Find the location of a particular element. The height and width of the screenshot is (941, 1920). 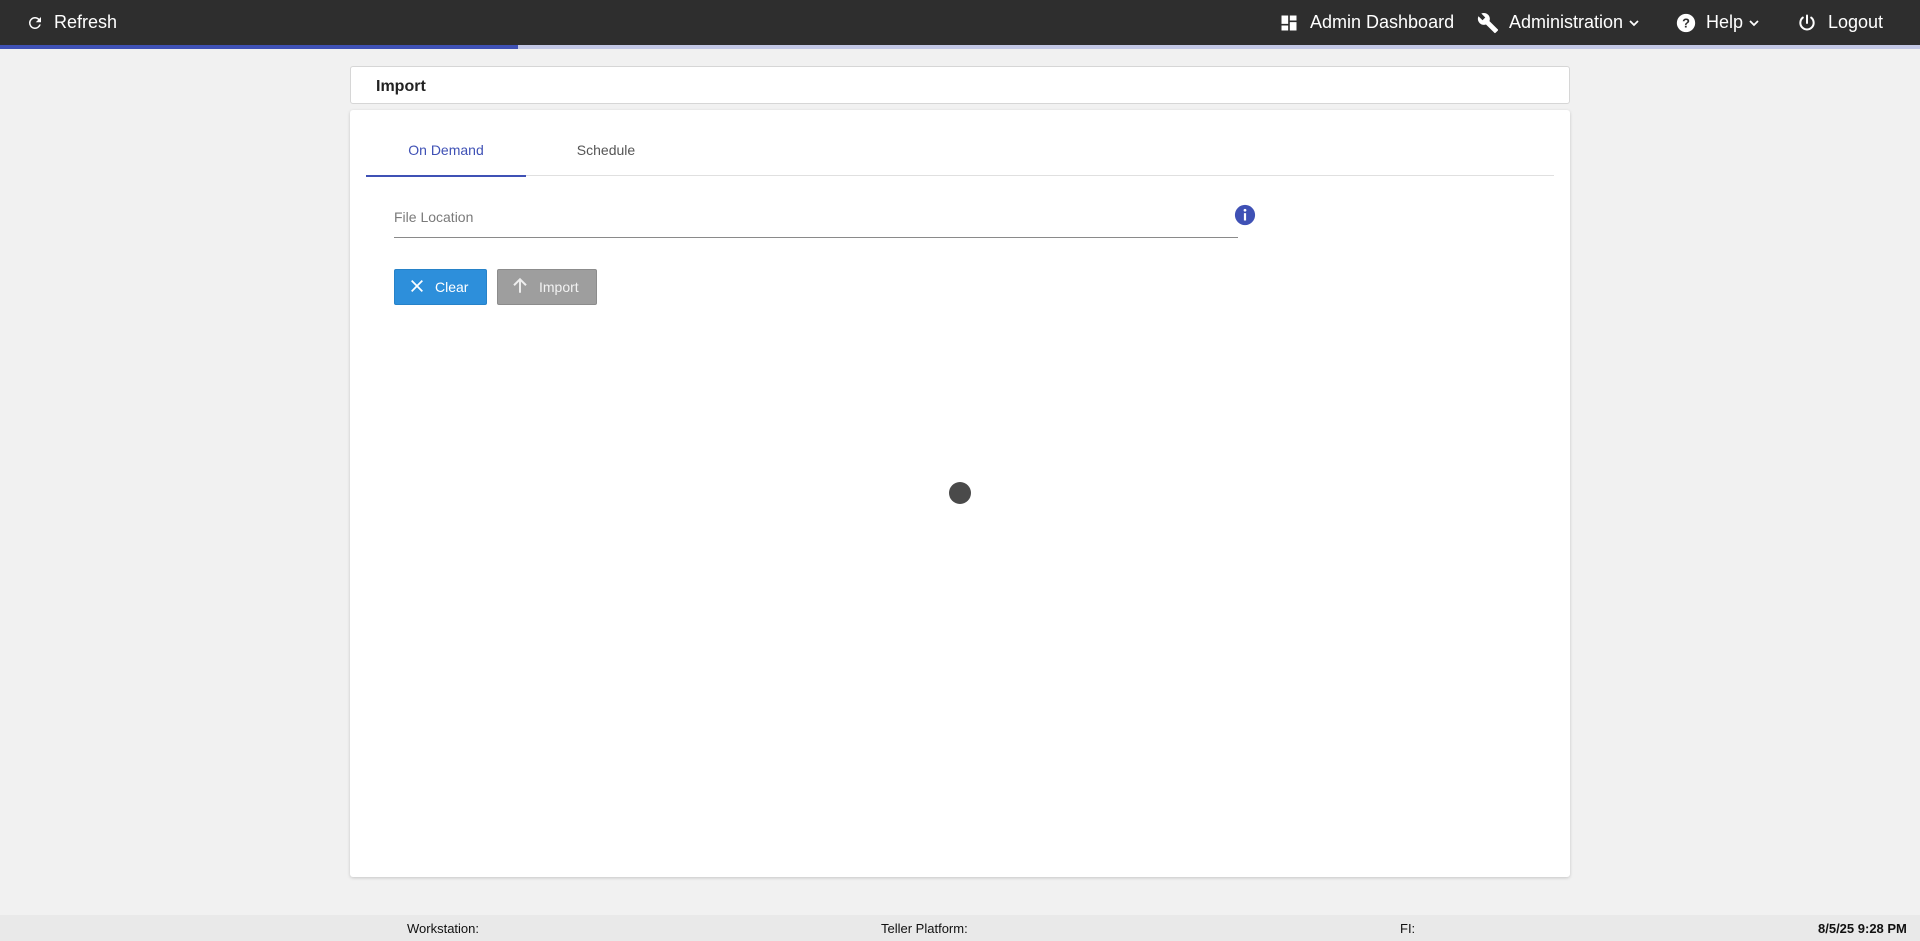

file-location-input is located at coordinates (816, 217).